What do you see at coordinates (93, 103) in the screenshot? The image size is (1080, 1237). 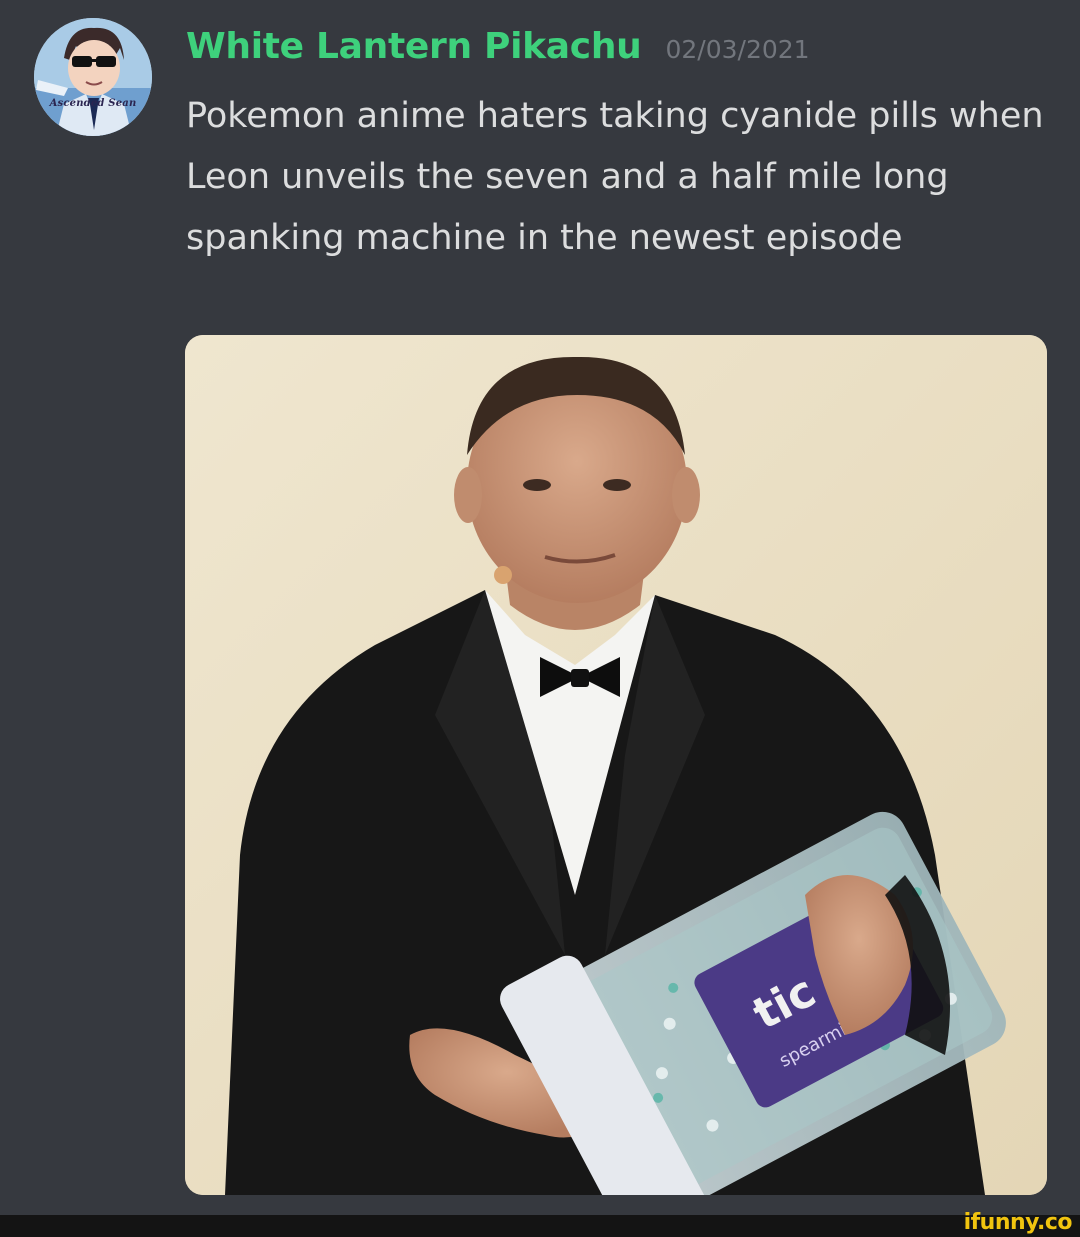 I see `avatar-label: Ascended Sean` at bounding box center [93, 103].